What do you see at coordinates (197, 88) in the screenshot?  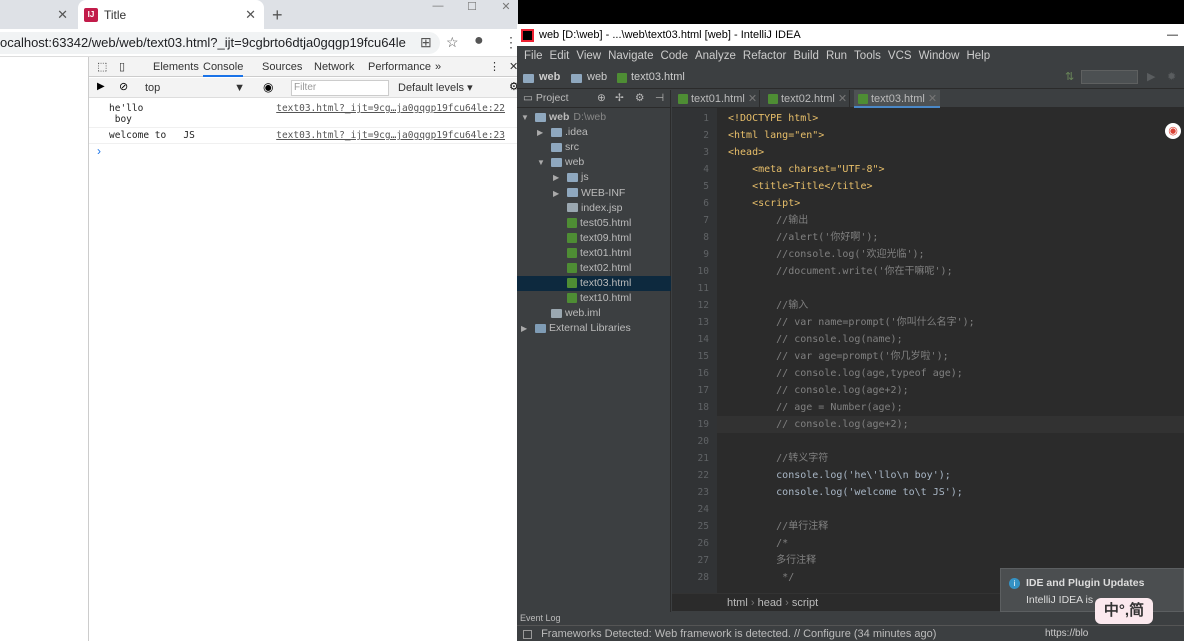 I see `context-select: top ▼` at bounding box center [197, 88].